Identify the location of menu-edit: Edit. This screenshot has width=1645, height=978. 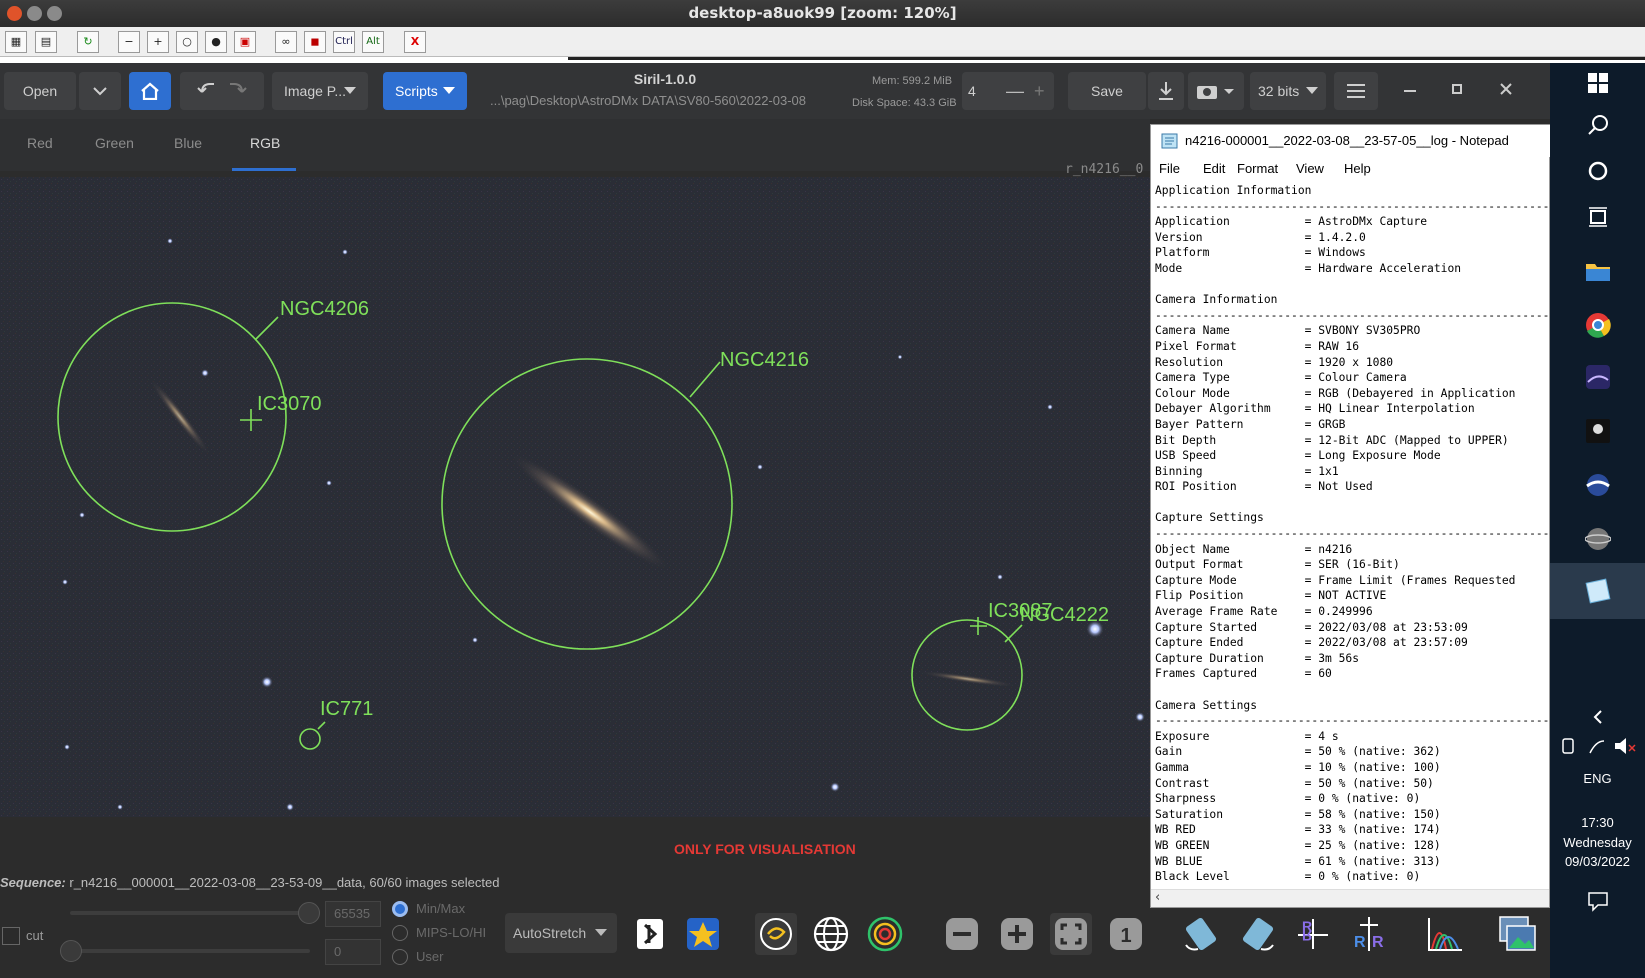
(1214, 168).